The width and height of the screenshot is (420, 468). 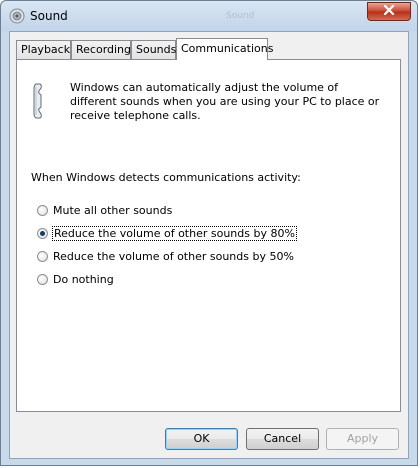 I want to click on background-window-title: Sound, so click(x=240, y=16).